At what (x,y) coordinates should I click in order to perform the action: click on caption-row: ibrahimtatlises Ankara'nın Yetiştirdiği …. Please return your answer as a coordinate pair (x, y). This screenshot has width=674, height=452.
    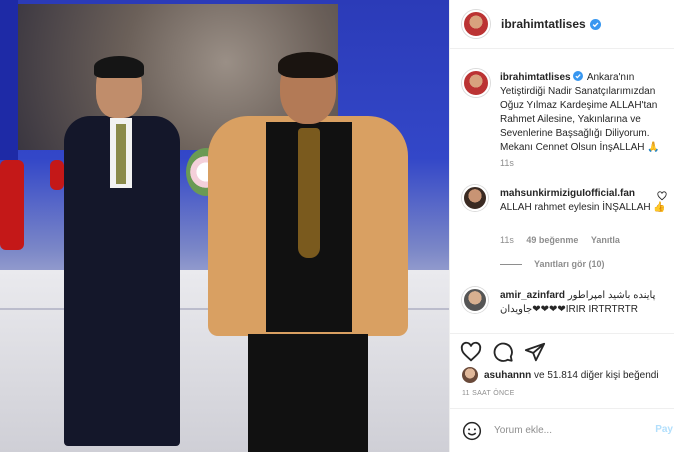
    Looking at the image, I should click on (564, 119).